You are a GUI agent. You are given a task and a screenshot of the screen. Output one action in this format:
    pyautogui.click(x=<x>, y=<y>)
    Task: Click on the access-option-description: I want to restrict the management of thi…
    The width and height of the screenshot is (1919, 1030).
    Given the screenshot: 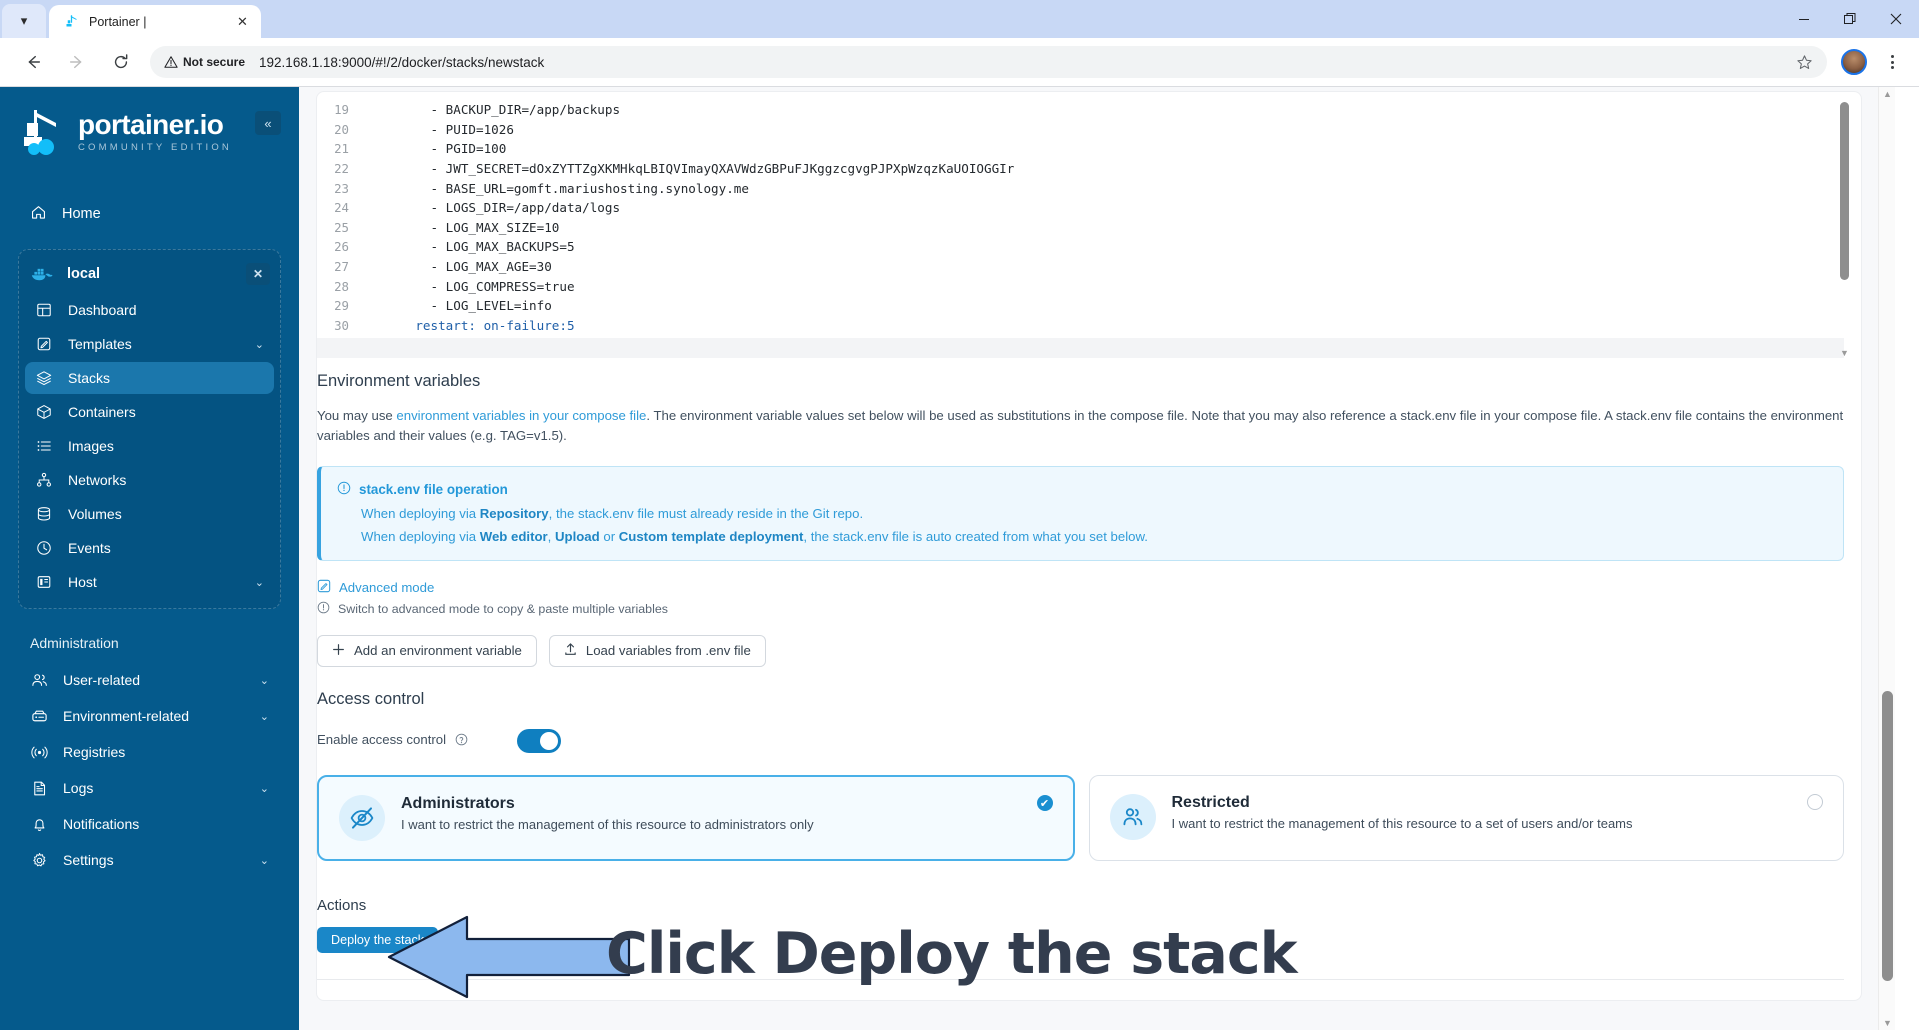 What is the action you would take?
    pyautogui.click(x=607, y=824)
    